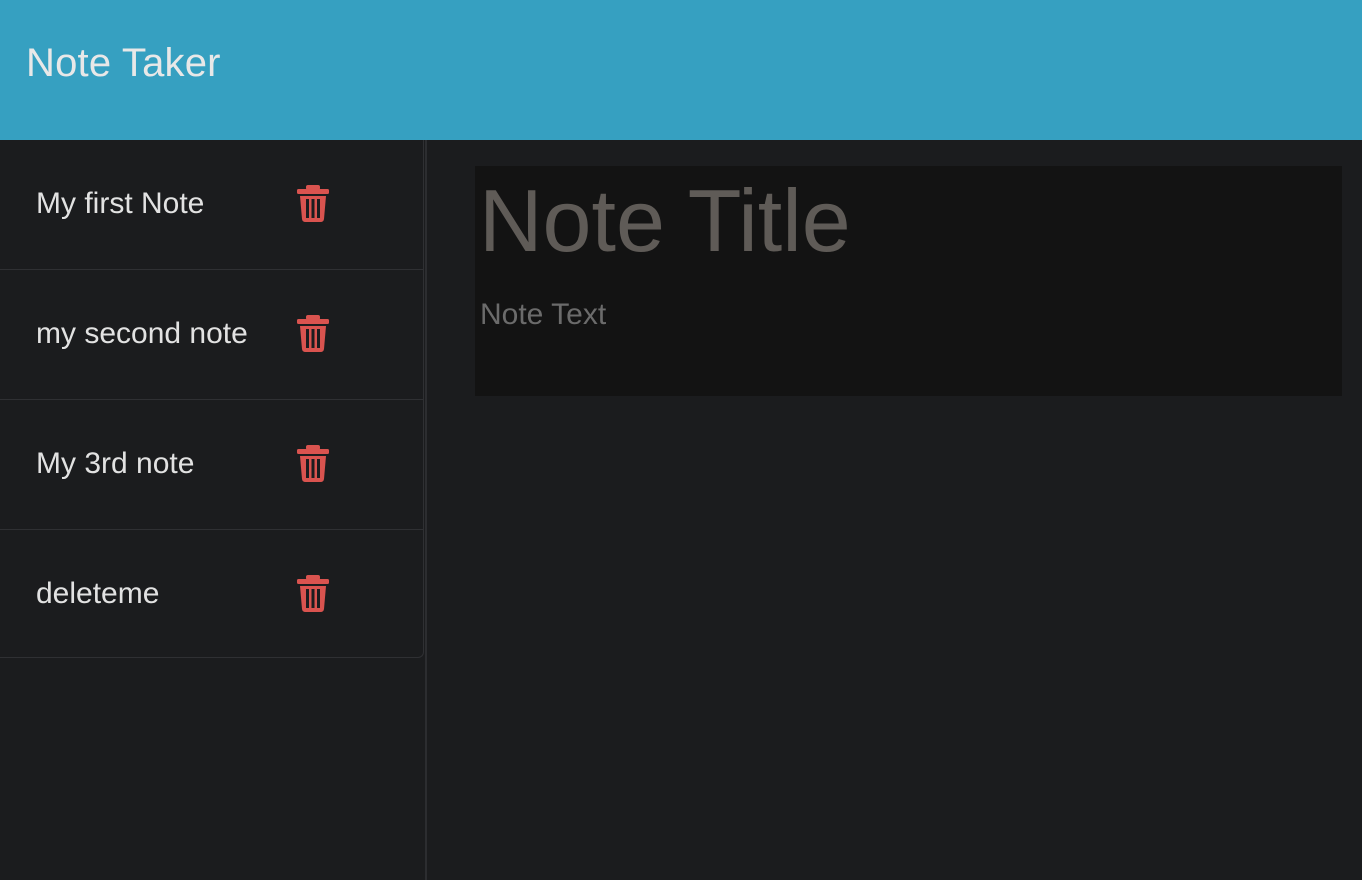 This screenshot has width=1362, height=880. Describe the element at coordinates (908, 221) in the screenshot. I see `note-title-input` at that location.